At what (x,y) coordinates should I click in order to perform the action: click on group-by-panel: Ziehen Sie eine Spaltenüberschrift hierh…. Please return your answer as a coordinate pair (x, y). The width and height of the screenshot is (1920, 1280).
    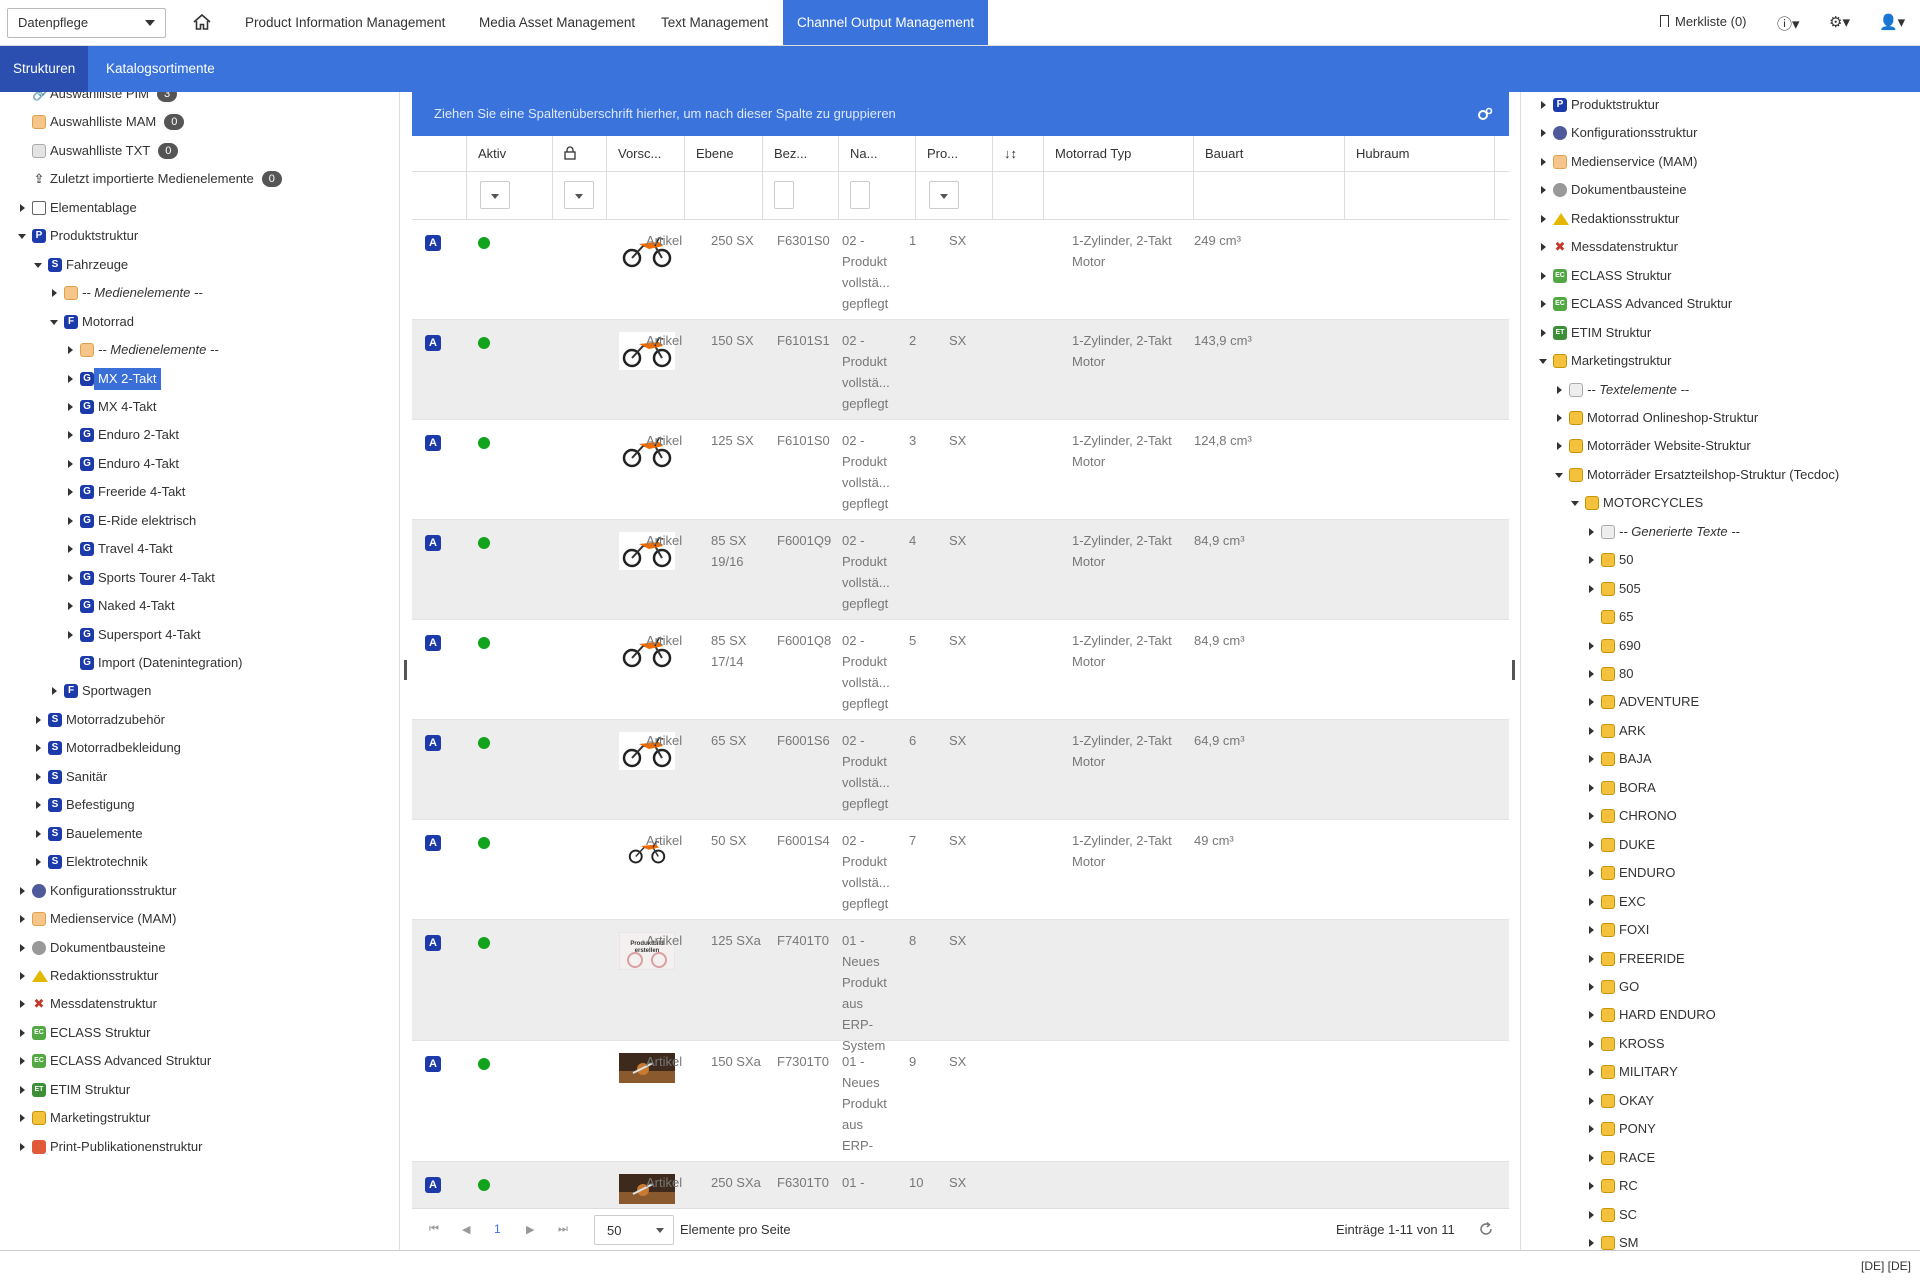
    Looking at the image, I should click on (960, 114).